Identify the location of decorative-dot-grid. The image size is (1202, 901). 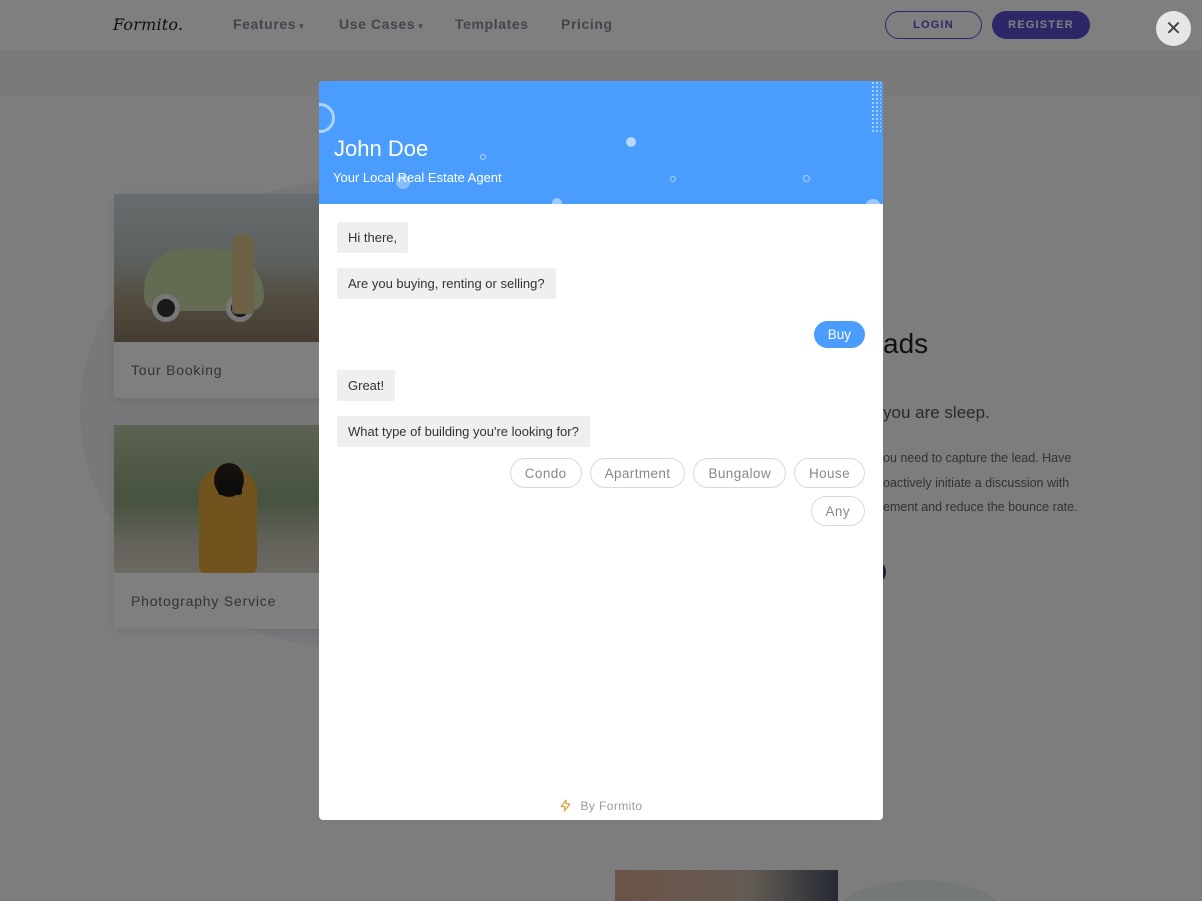
(876, 107).